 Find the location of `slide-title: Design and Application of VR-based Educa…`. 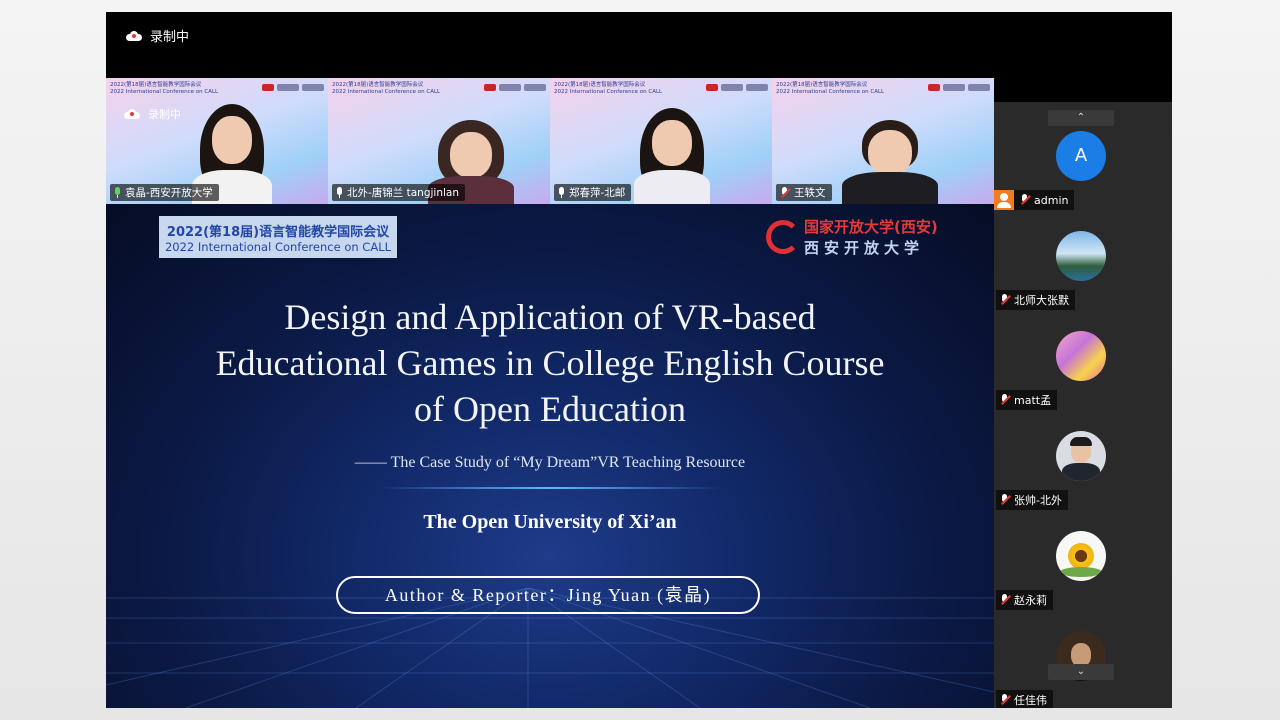

slide-title: Design and Application of VR-based Educa… is located at coordinates (550, 363).